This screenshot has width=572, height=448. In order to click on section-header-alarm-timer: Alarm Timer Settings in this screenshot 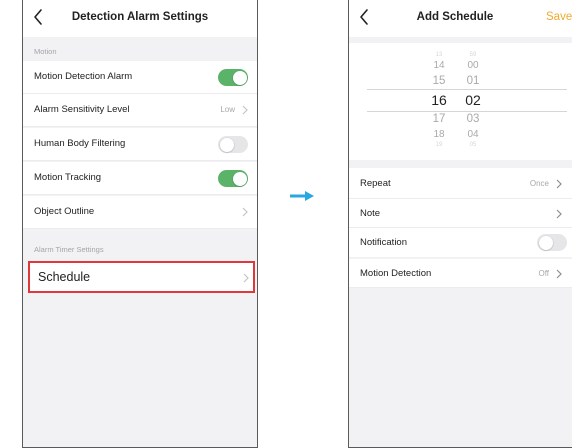, I will do `click(69, 249)`.